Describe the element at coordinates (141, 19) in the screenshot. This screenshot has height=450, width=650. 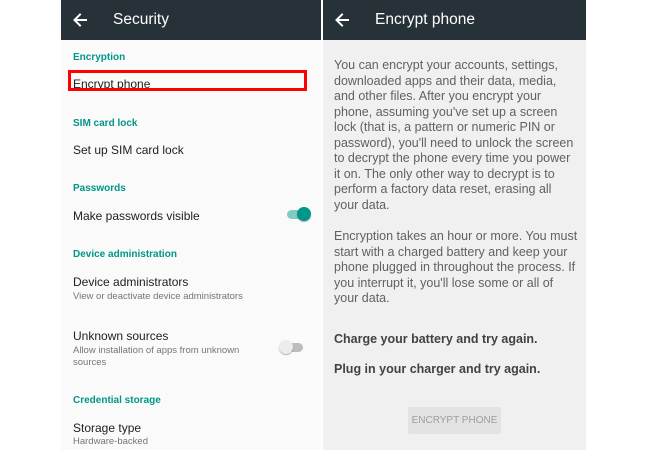
I see `security-title: Security` at that location.